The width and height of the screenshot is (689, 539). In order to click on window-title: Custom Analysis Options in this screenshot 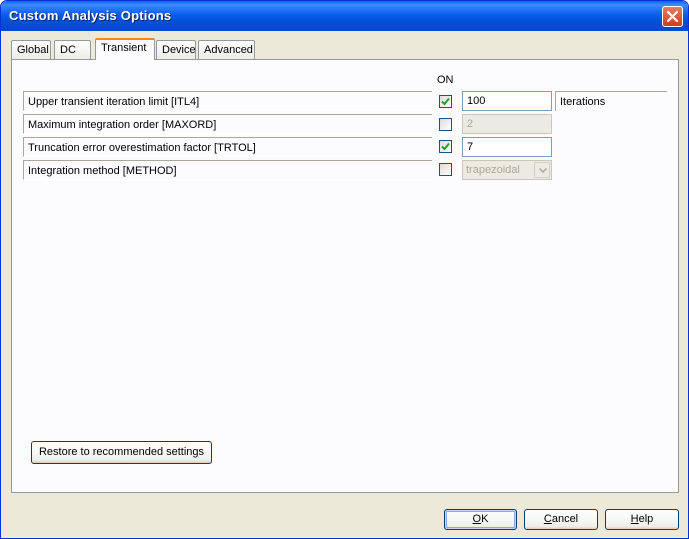, I will do `click(90, 15)`.